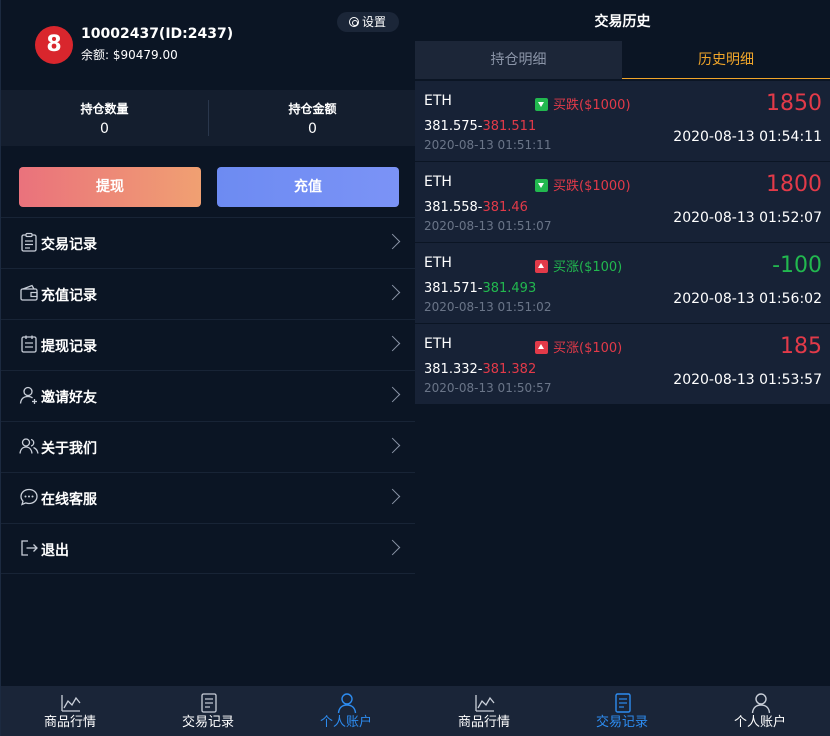 This screenshot has width=830, height=736. Describe the element at coordinates (312, 118) in the screenshot. I see `stat-position-amount: 持仓金额 0` at that location.